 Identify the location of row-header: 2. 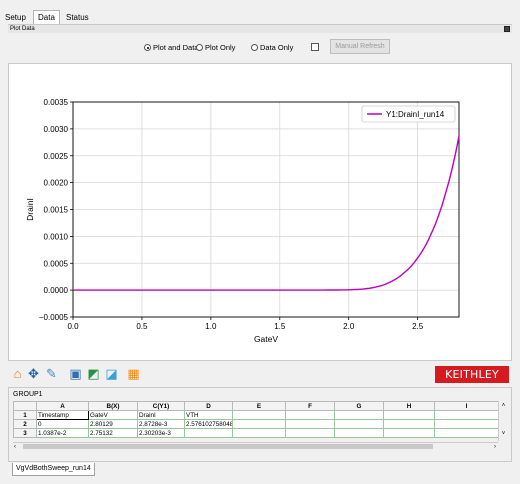
(25, 424).